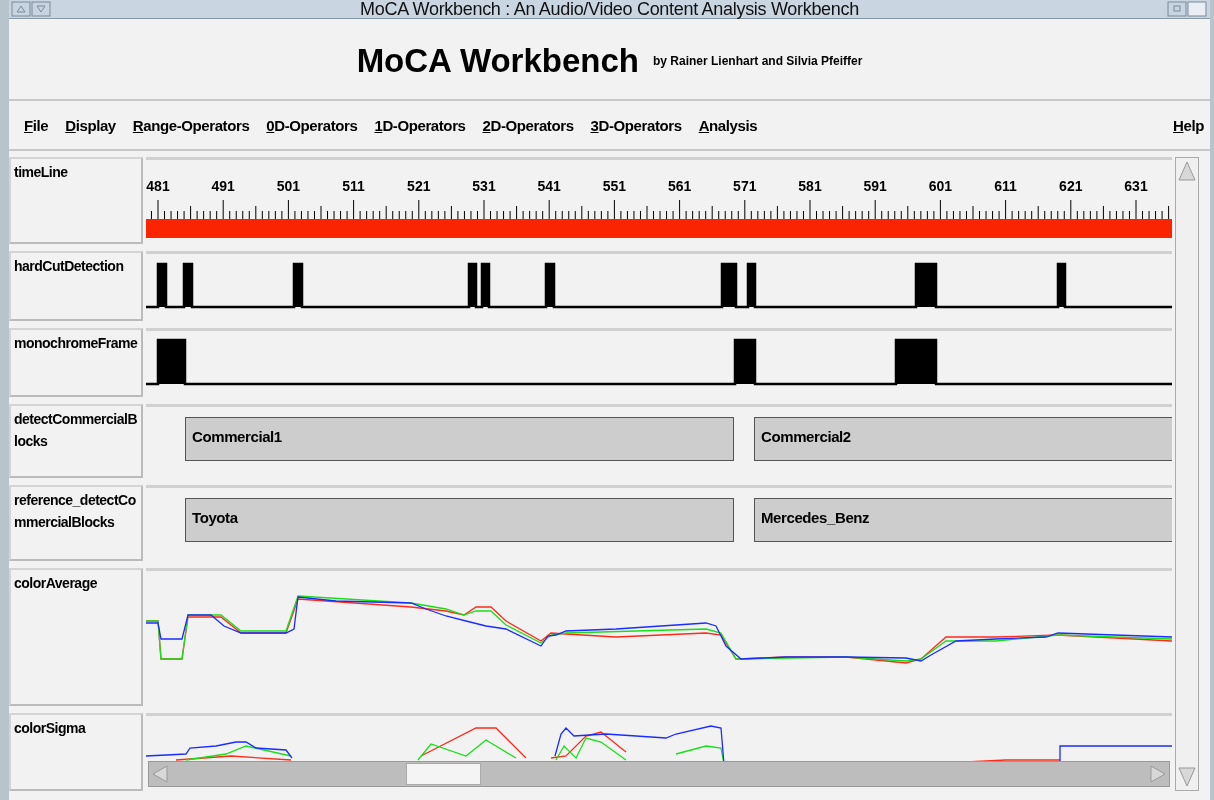 The width and height of the screenshot is (1214, 800). I want to click on window-title: MoCA Workbench : An Audio/Video Content Analysis Workbench, so click(609, 10).